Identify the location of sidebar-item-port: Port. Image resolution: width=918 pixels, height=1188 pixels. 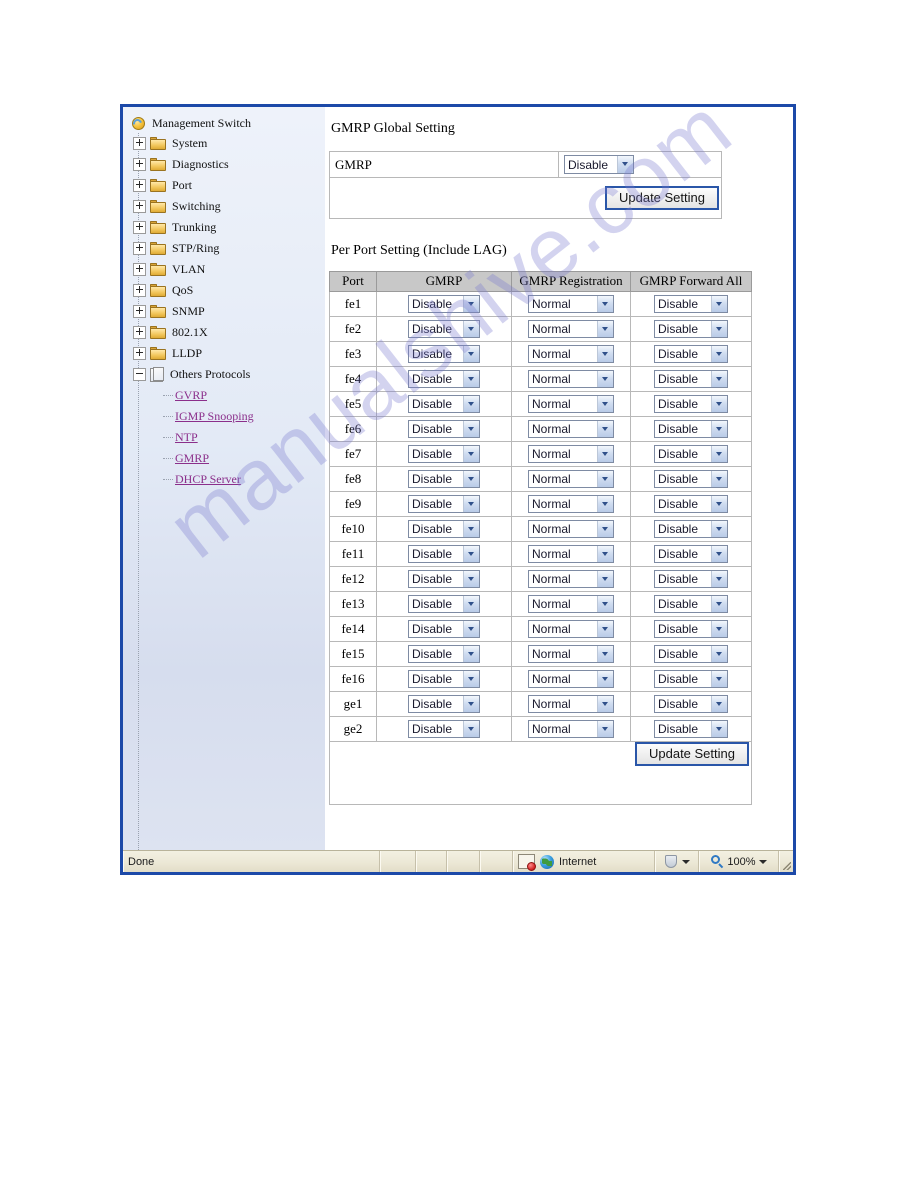
(226, 185).